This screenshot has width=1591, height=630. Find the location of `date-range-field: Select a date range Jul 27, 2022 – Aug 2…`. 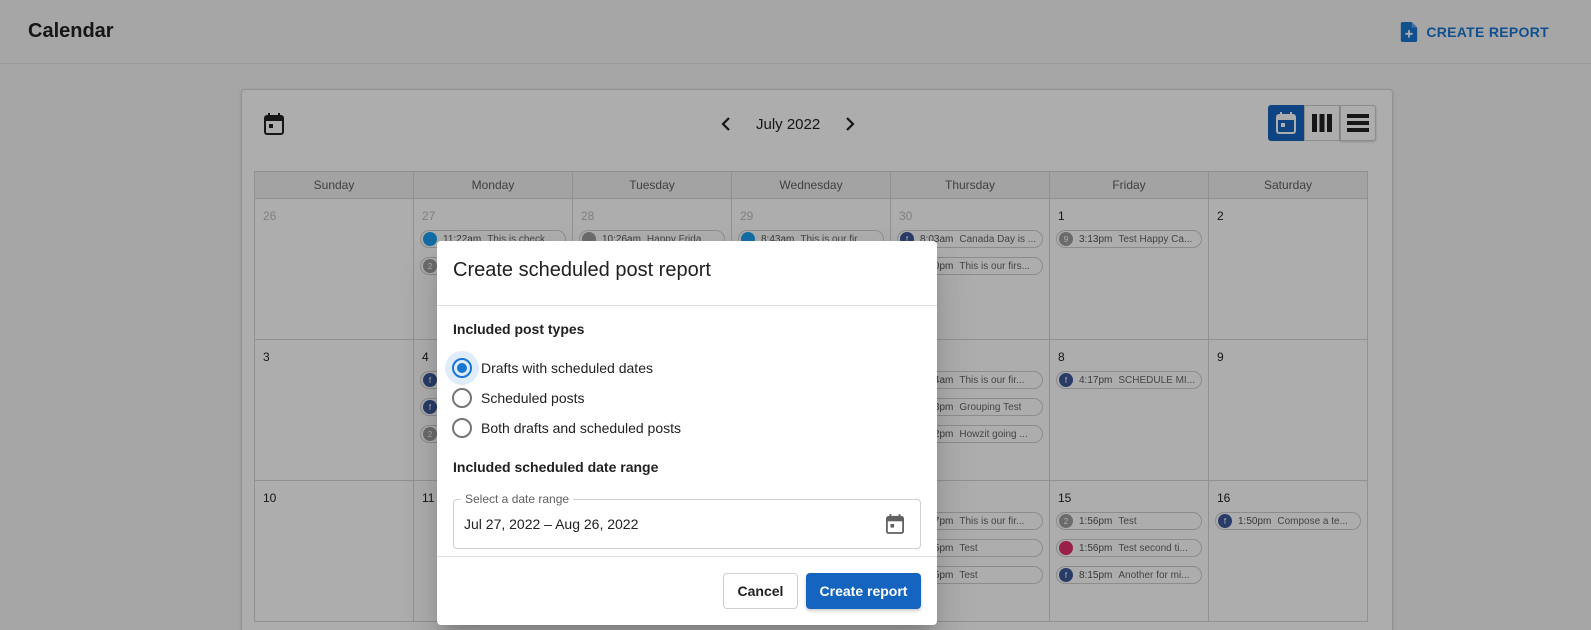

date-range-field: Select a date range Jul 27, 2022 – Aug 2… is located at coordinates (687, 520).